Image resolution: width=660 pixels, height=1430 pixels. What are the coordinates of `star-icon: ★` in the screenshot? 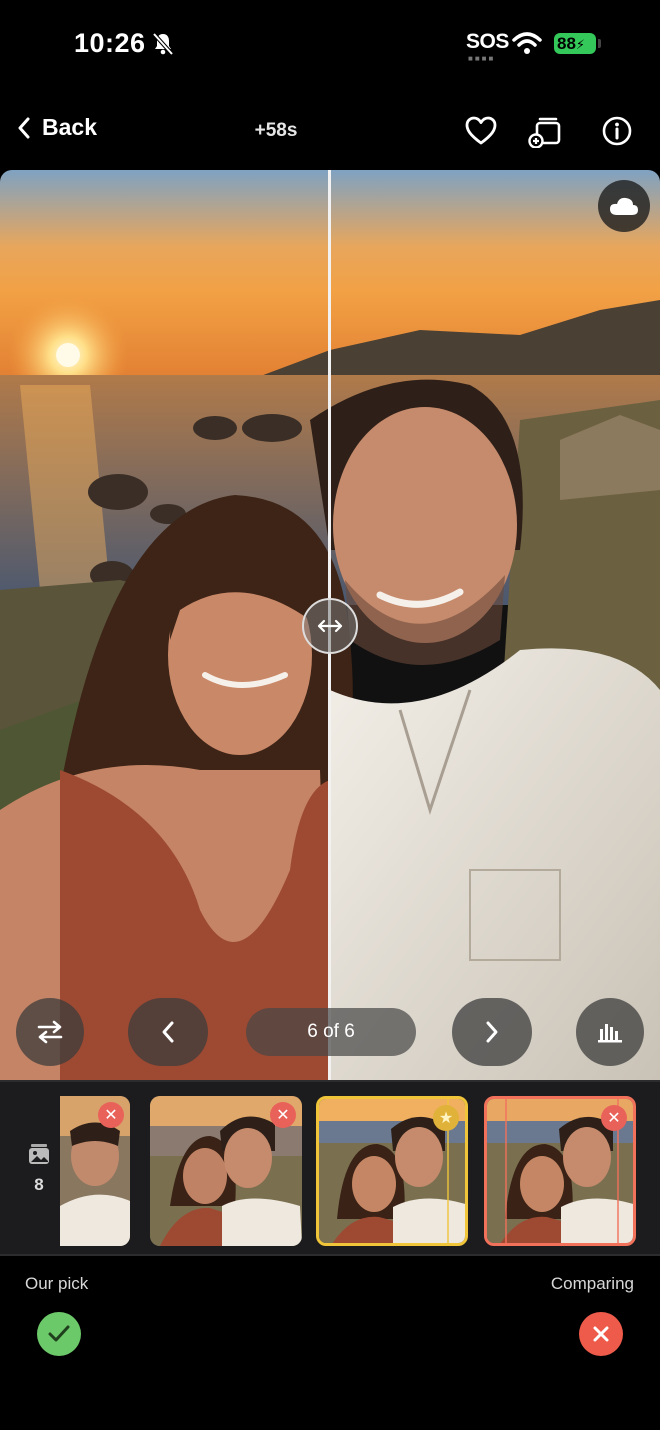 It's located at (446, 1118).